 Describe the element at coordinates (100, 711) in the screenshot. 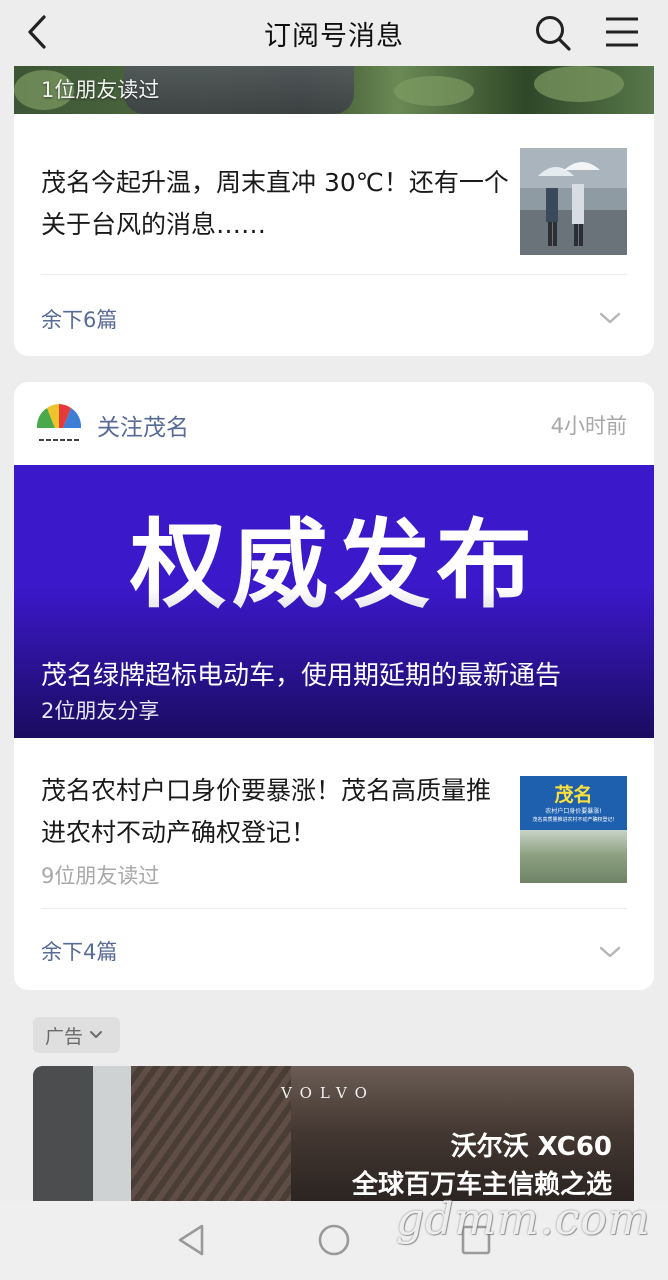

I see `shared-by-friends: 2位朋友分享` at that location.